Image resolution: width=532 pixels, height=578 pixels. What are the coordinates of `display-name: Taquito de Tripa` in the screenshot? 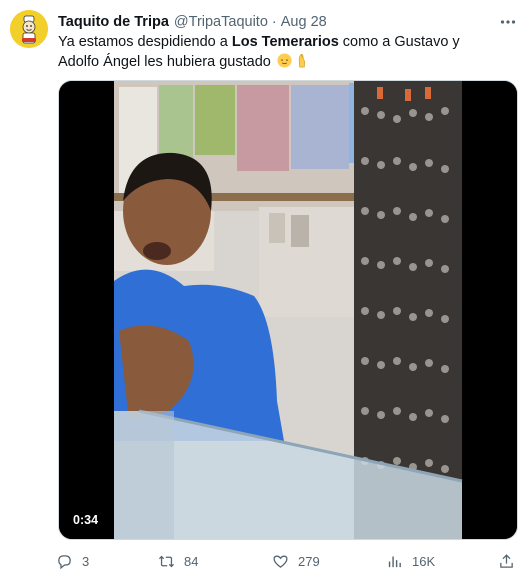 It's located at (113, 22).